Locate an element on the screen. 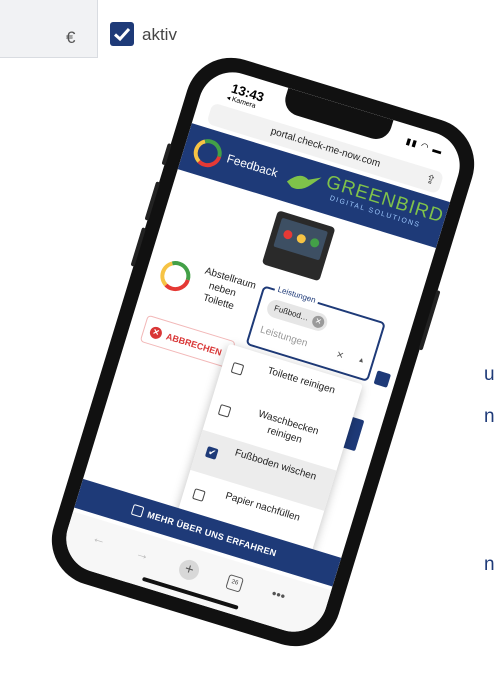  chip-remove-icon: ✕ is located at coordinates (318, 322).